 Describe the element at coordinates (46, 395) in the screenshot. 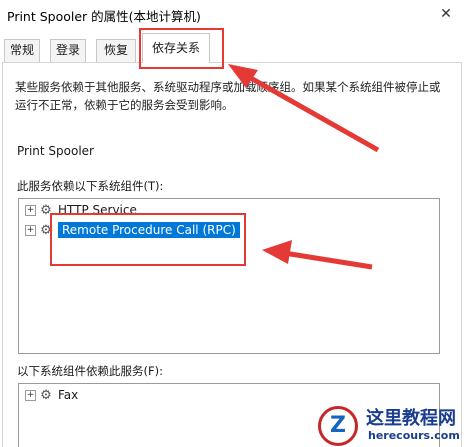

I see `gear-icon: ⚙` at that location.